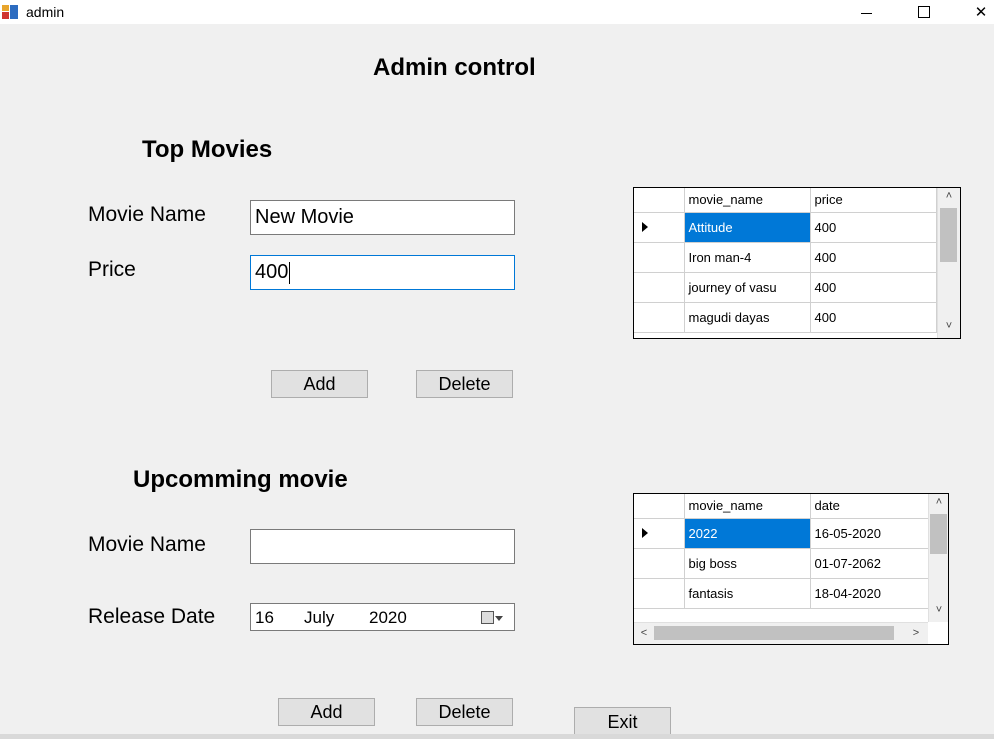 This screenshot has width=994, height=739. What do you see at coordinates (622, 722) in the screenshot?
I see `exit-button: Exit` at bounding box center [622, 722].